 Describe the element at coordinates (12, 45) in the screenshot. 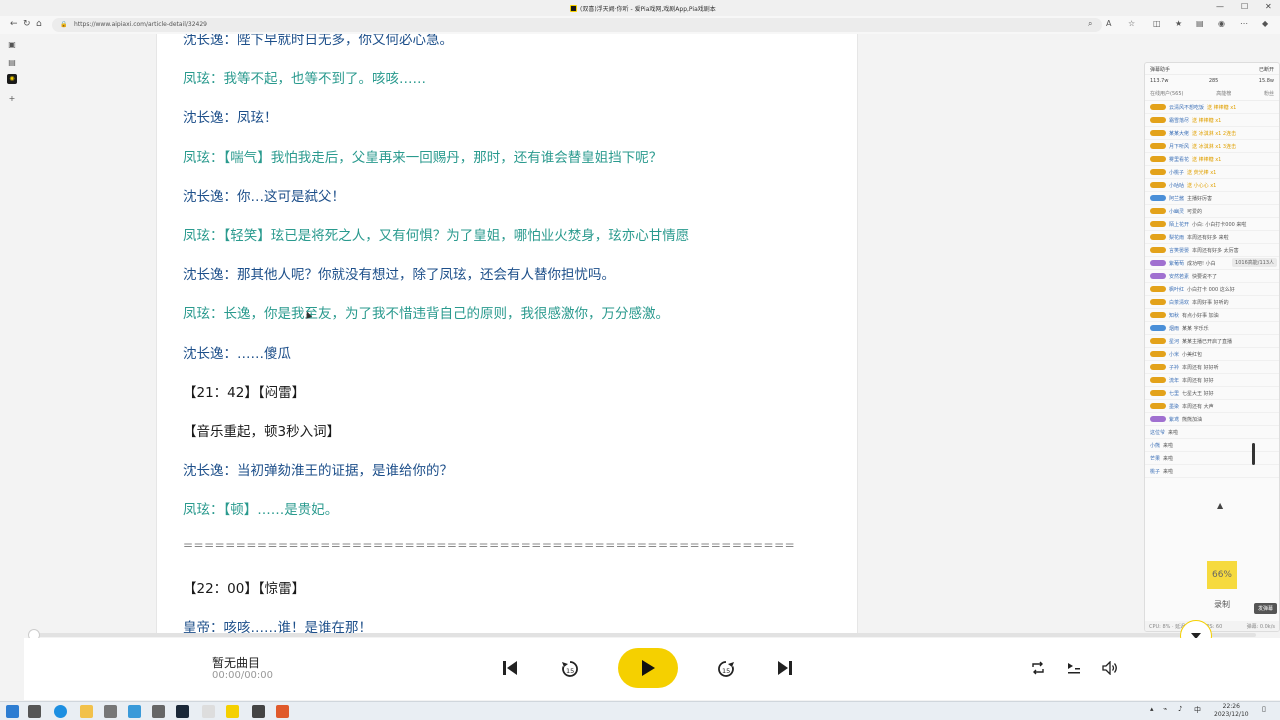

I see `tab-actions-icon: ▣` at that location.